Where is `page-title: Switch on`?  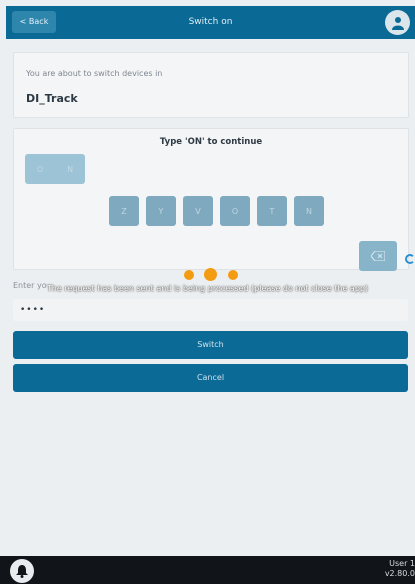
page-title: Switch on is located at coordinates (210, 22).